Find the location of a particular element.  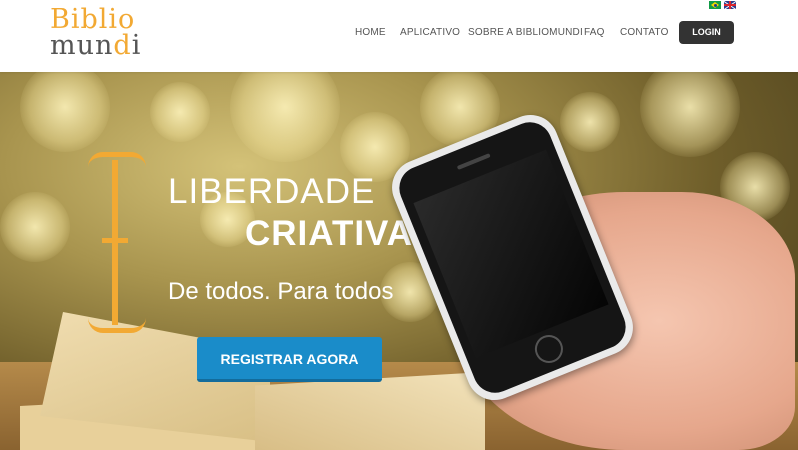

nav-item-contato: CONTATO is located at coordinates (644, 32).